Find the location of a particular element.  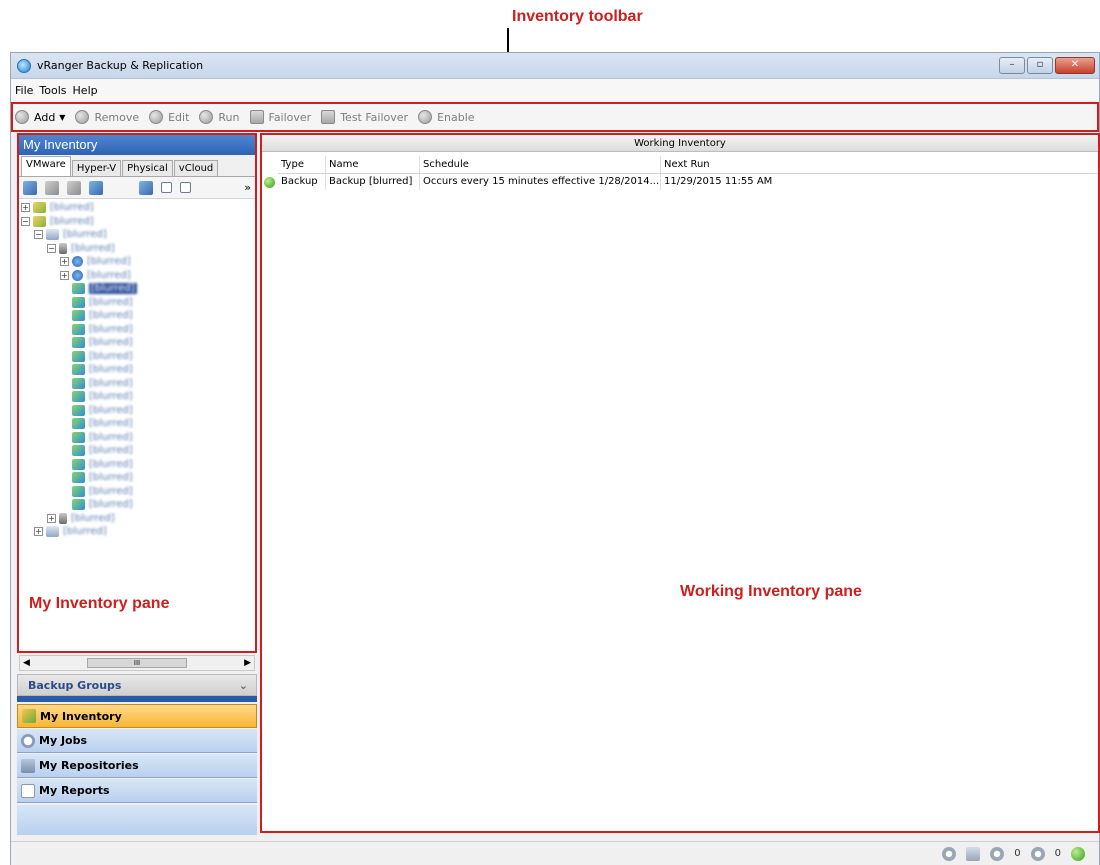

column-header-type: Type is located at coordinates (302, 164).